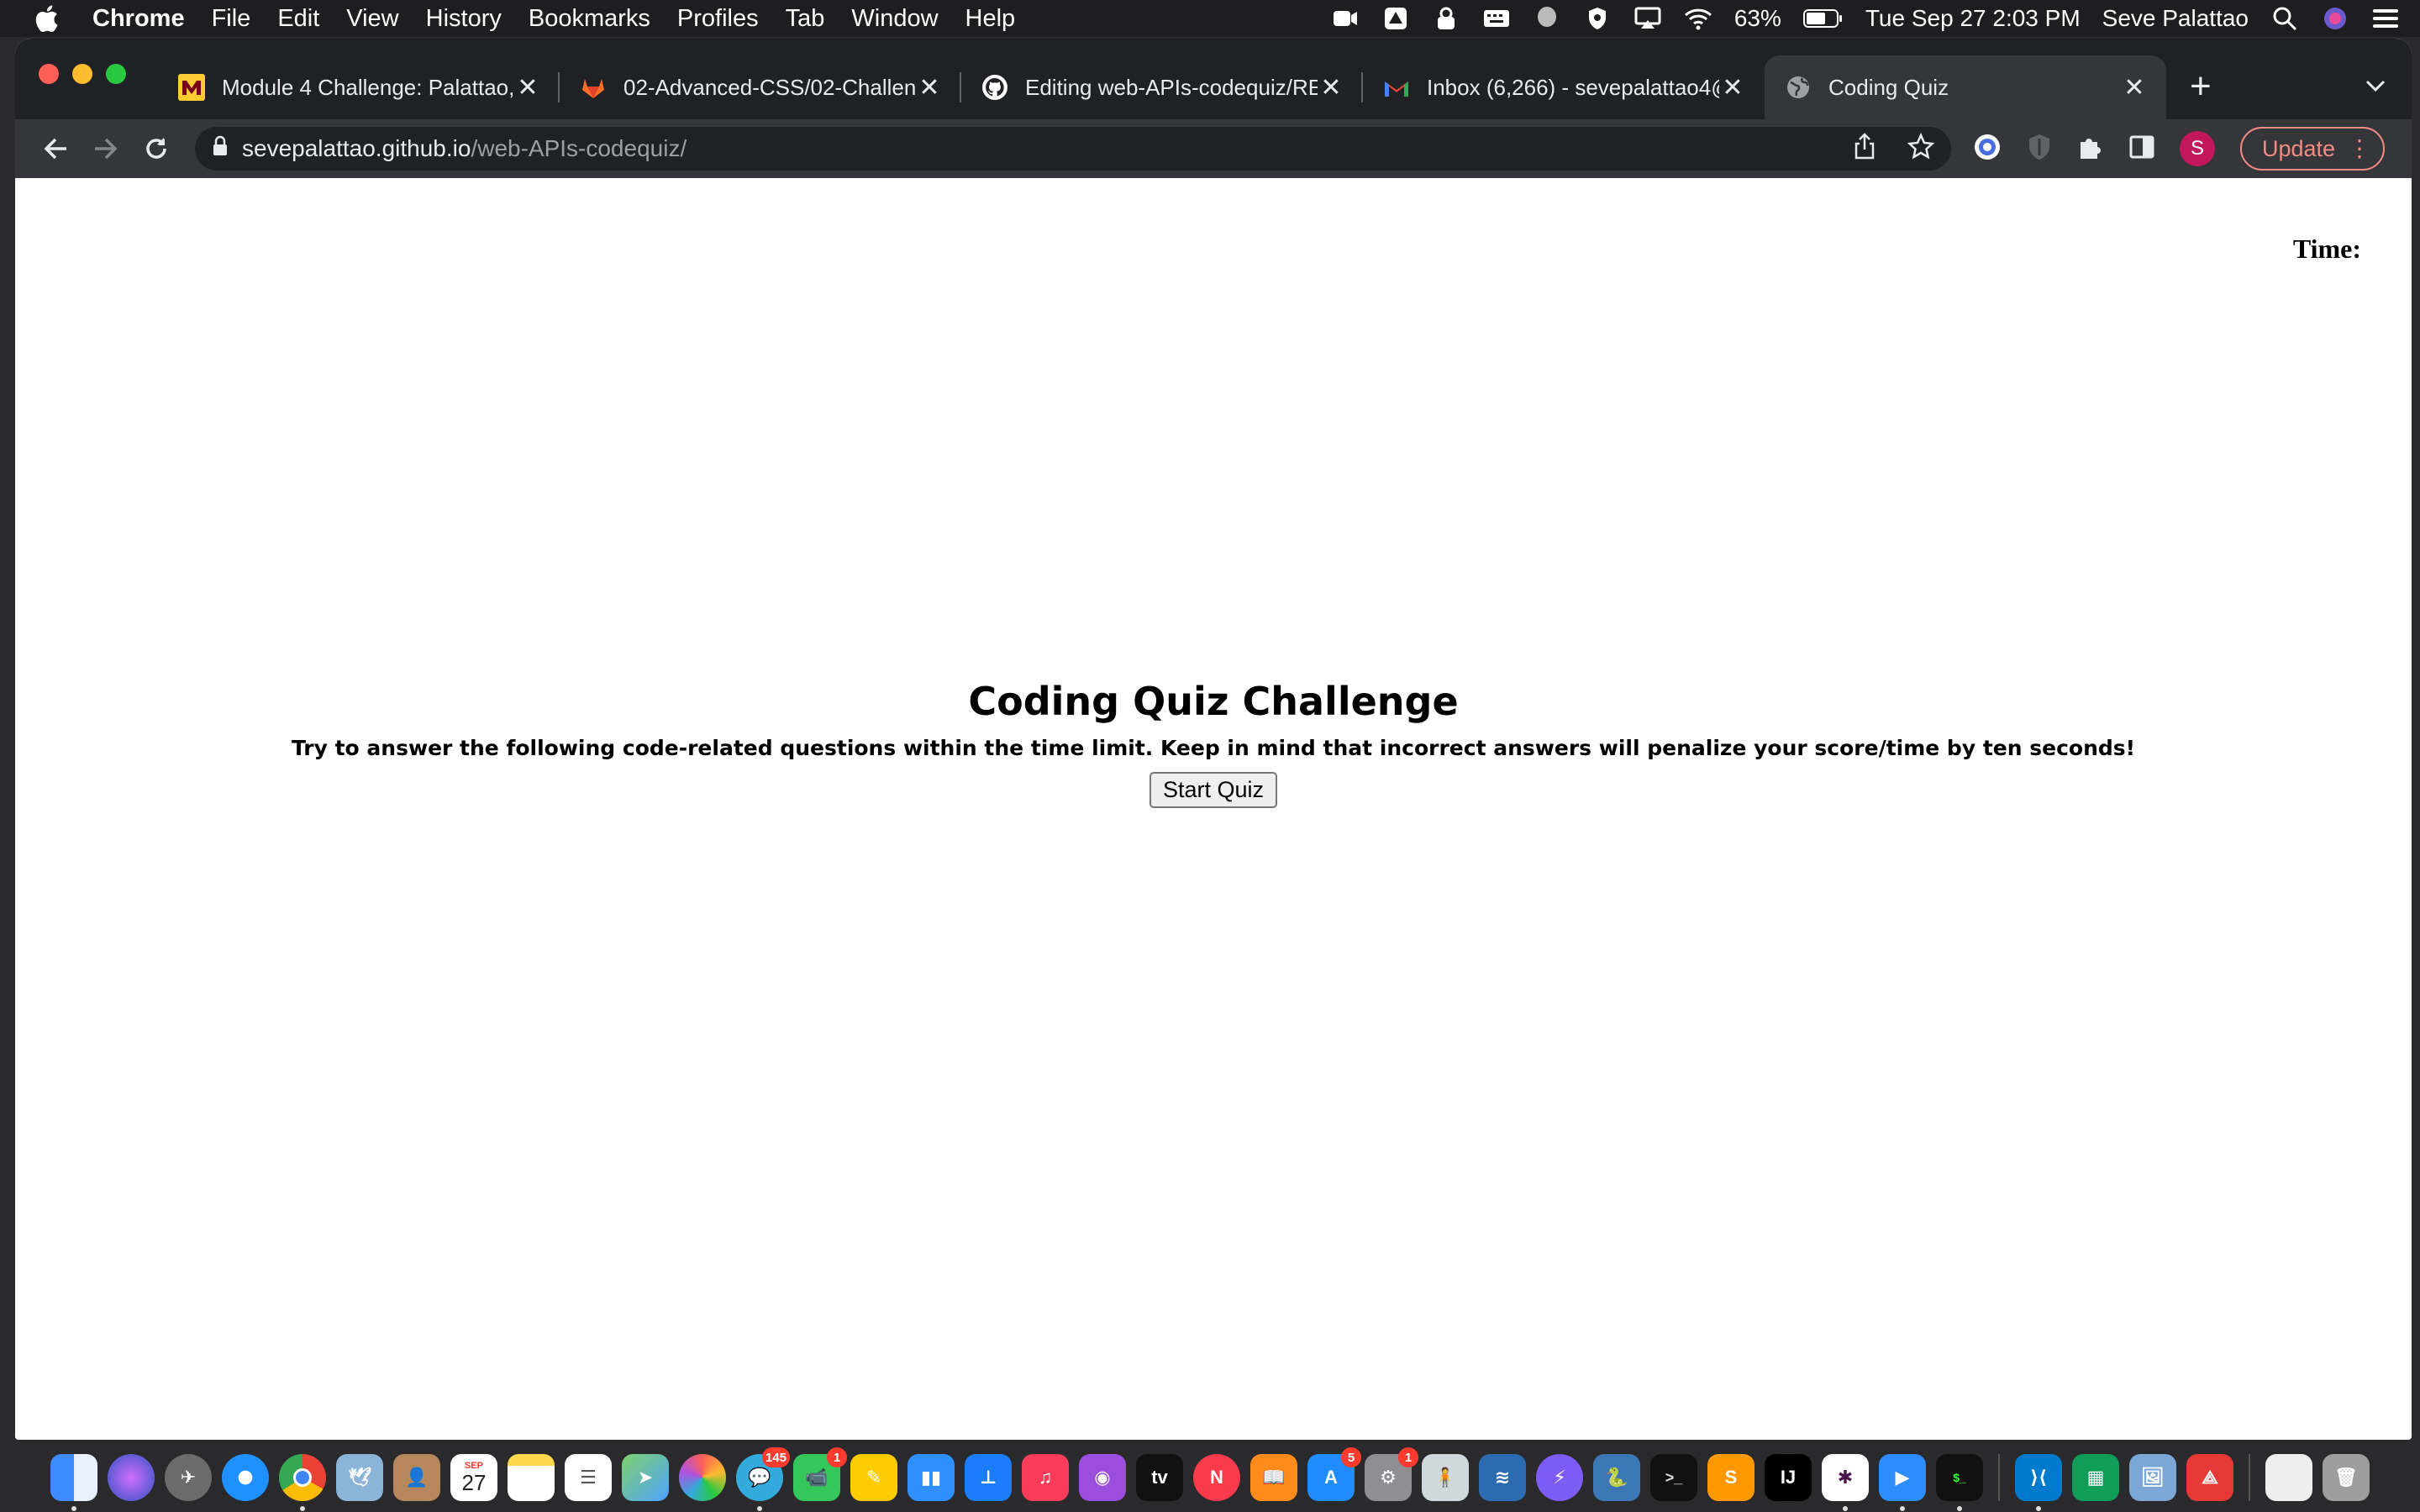 Image resolution: width=2420 pixels, height=1512 pixels. Describe the element at coordinates (1346, 18) in the screenshot. I see `zoom-tray-icon` at that location.